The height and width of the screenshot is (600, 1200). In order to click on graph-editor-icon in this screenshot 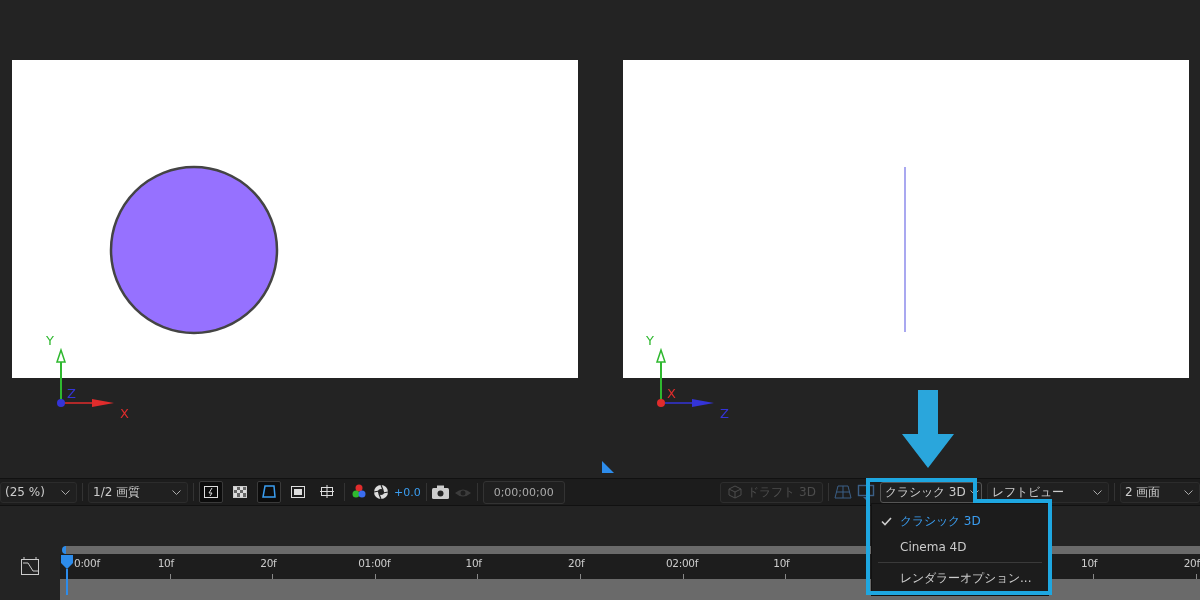, I will do `click(30, 566)`.